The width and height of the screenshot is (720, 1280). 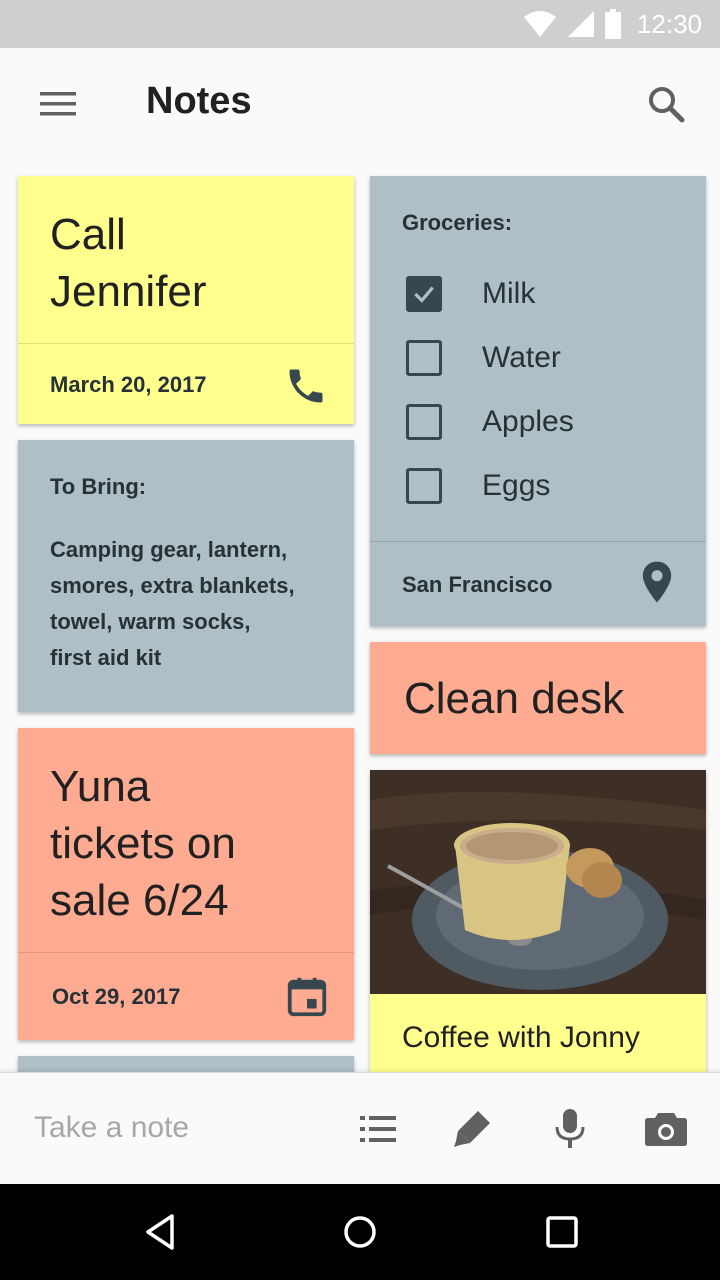 I want to click on signal-icon, so click(x=580, y=24).